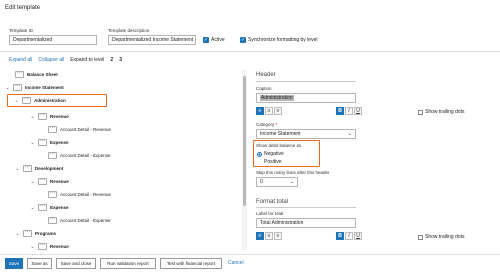 The image size is (500, 274). Describe the element at coordinates (274, 154) in the screenshot. I see `radio-negative-label: Negative` at that location.